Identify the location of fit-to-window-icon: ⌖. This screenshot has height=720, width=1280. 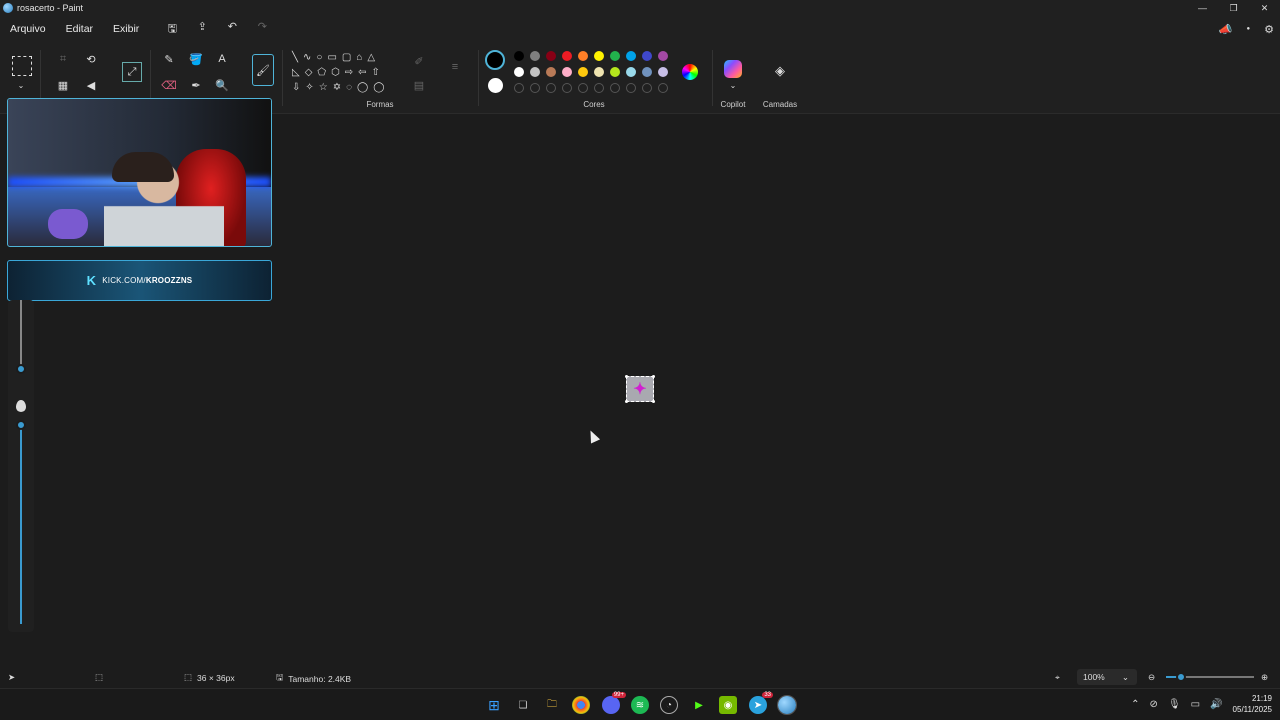
(1057, 677).